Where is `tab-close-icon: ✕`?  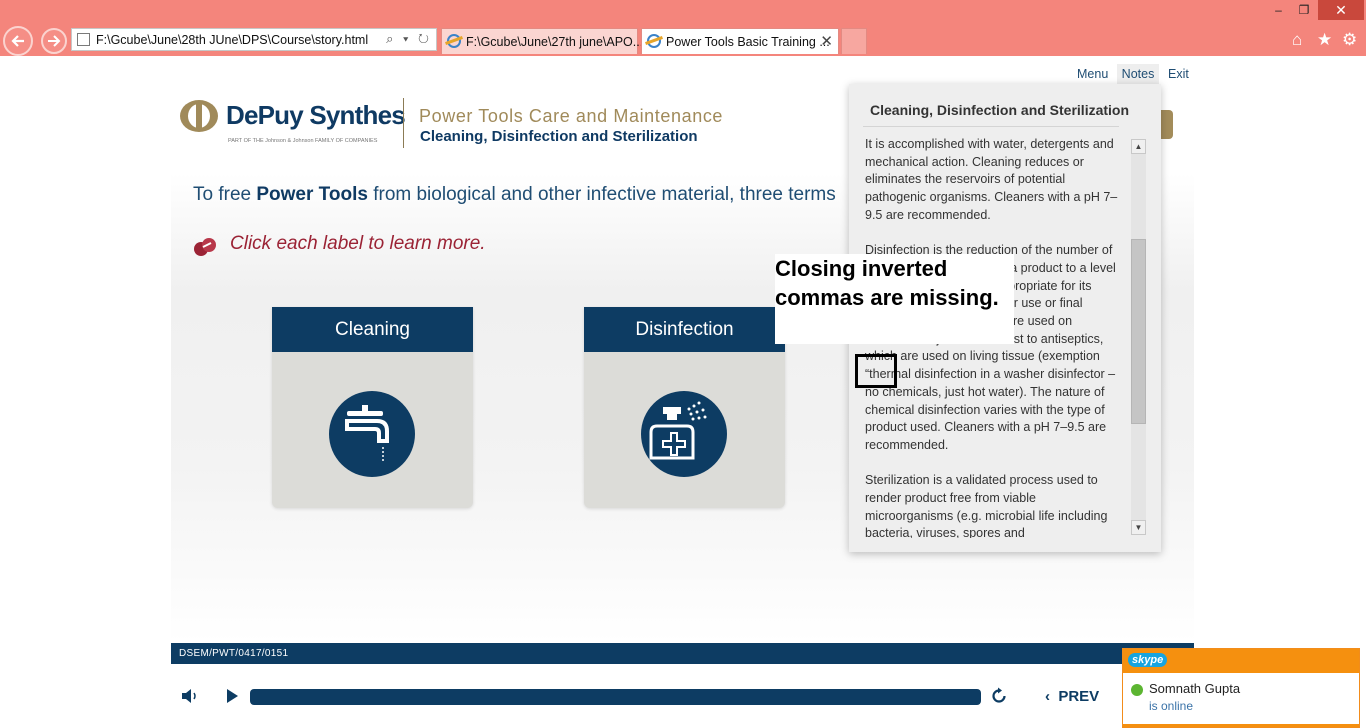 tab-close-icon: ✕ is located at coordinates (826, 41).